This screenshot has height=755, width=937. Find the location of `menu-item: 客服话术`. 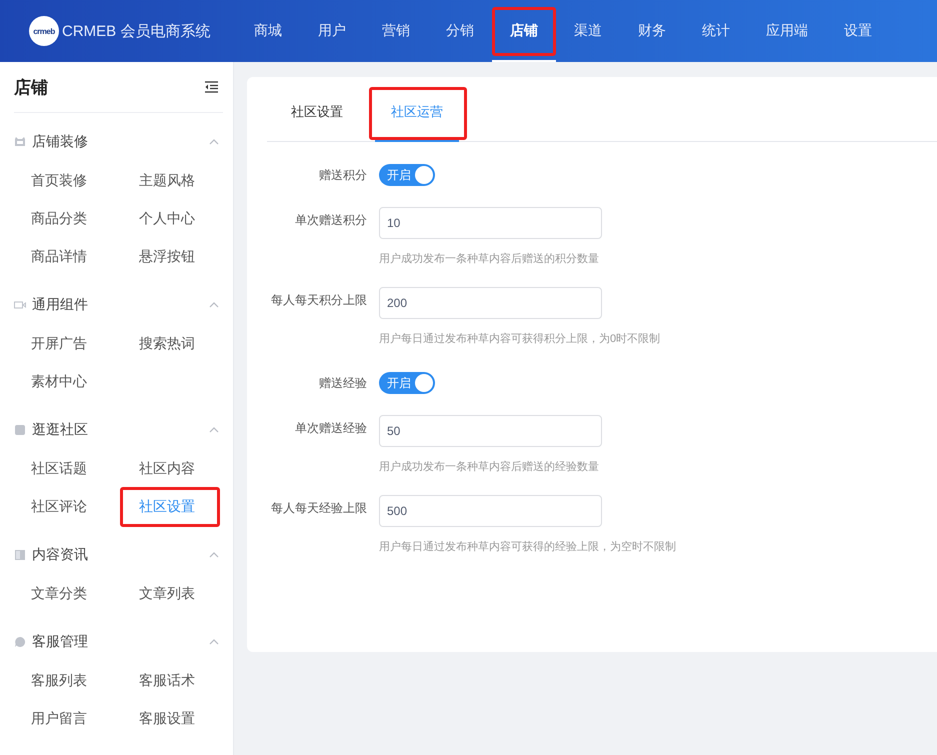

menu-item: 客服话术 is located at coordinates (167, 681).